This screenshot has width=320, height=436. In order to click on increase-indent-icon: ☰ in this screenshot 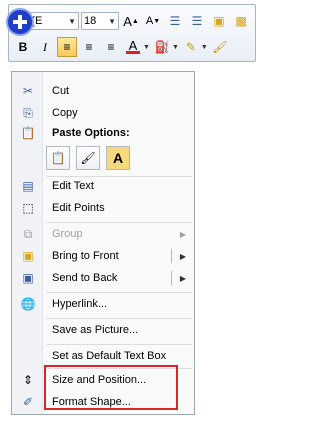, I will do `click(197, 21)`.